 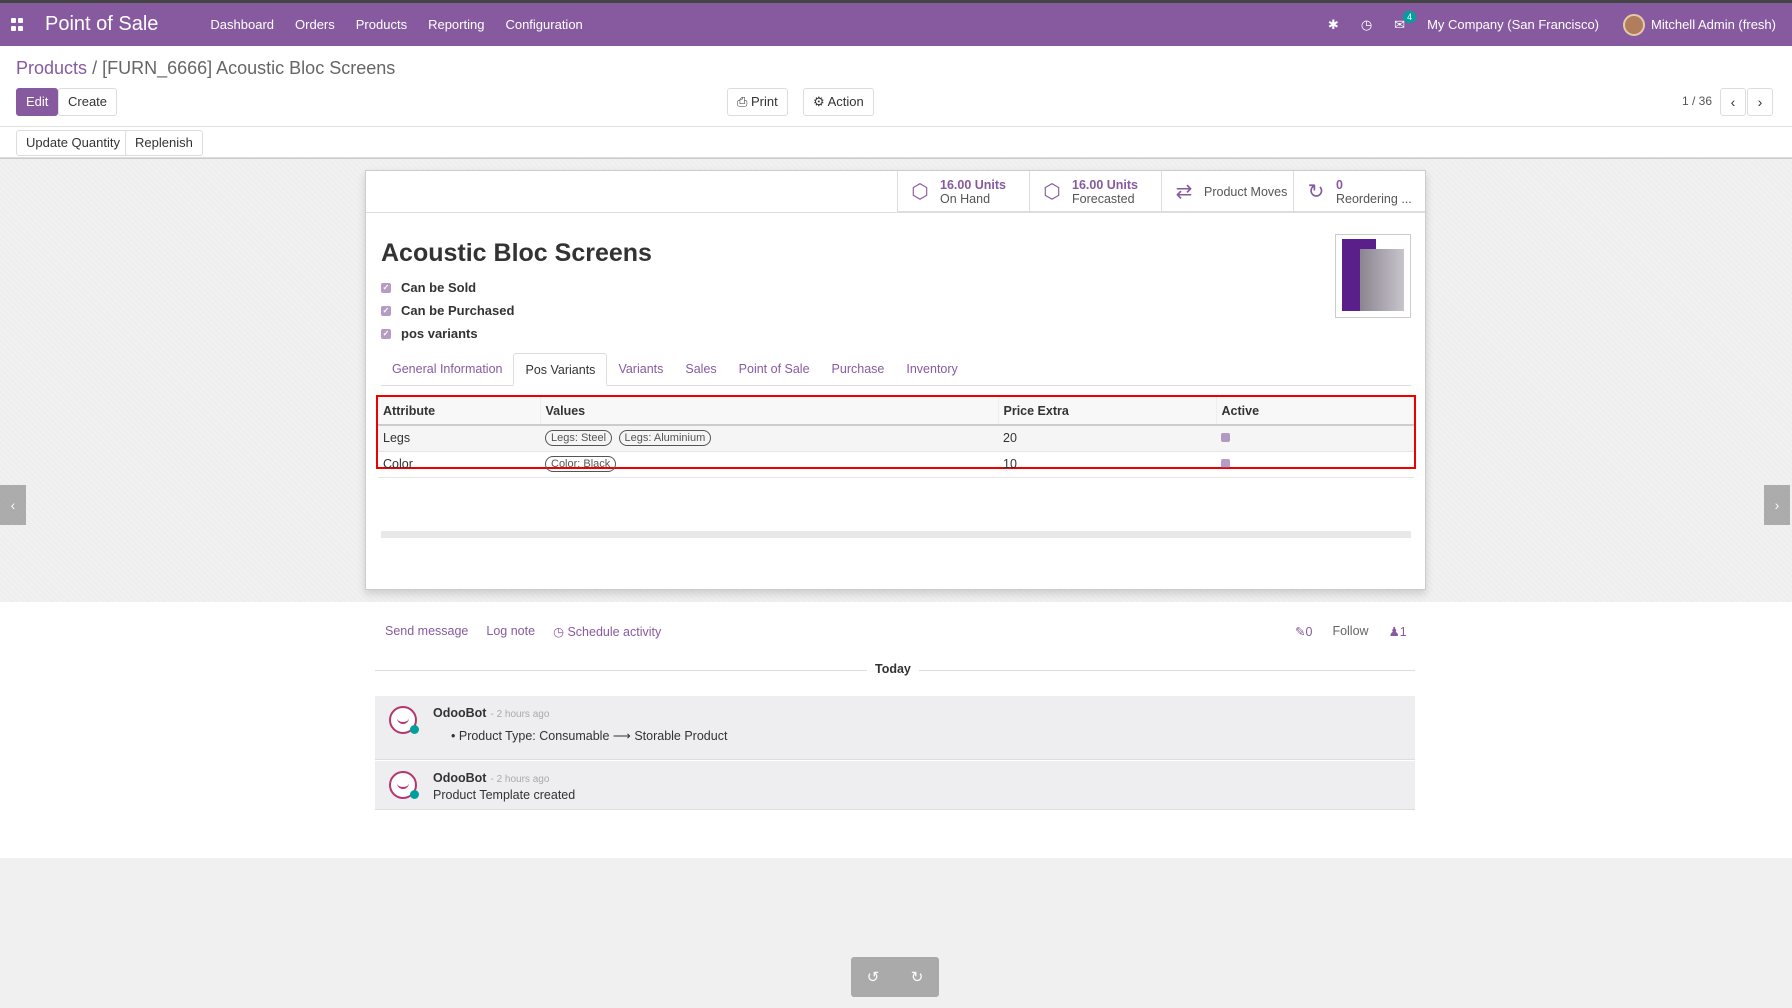 I want to click on company-switcher: My Company (San Francisco), so click(x=1513, y=24).